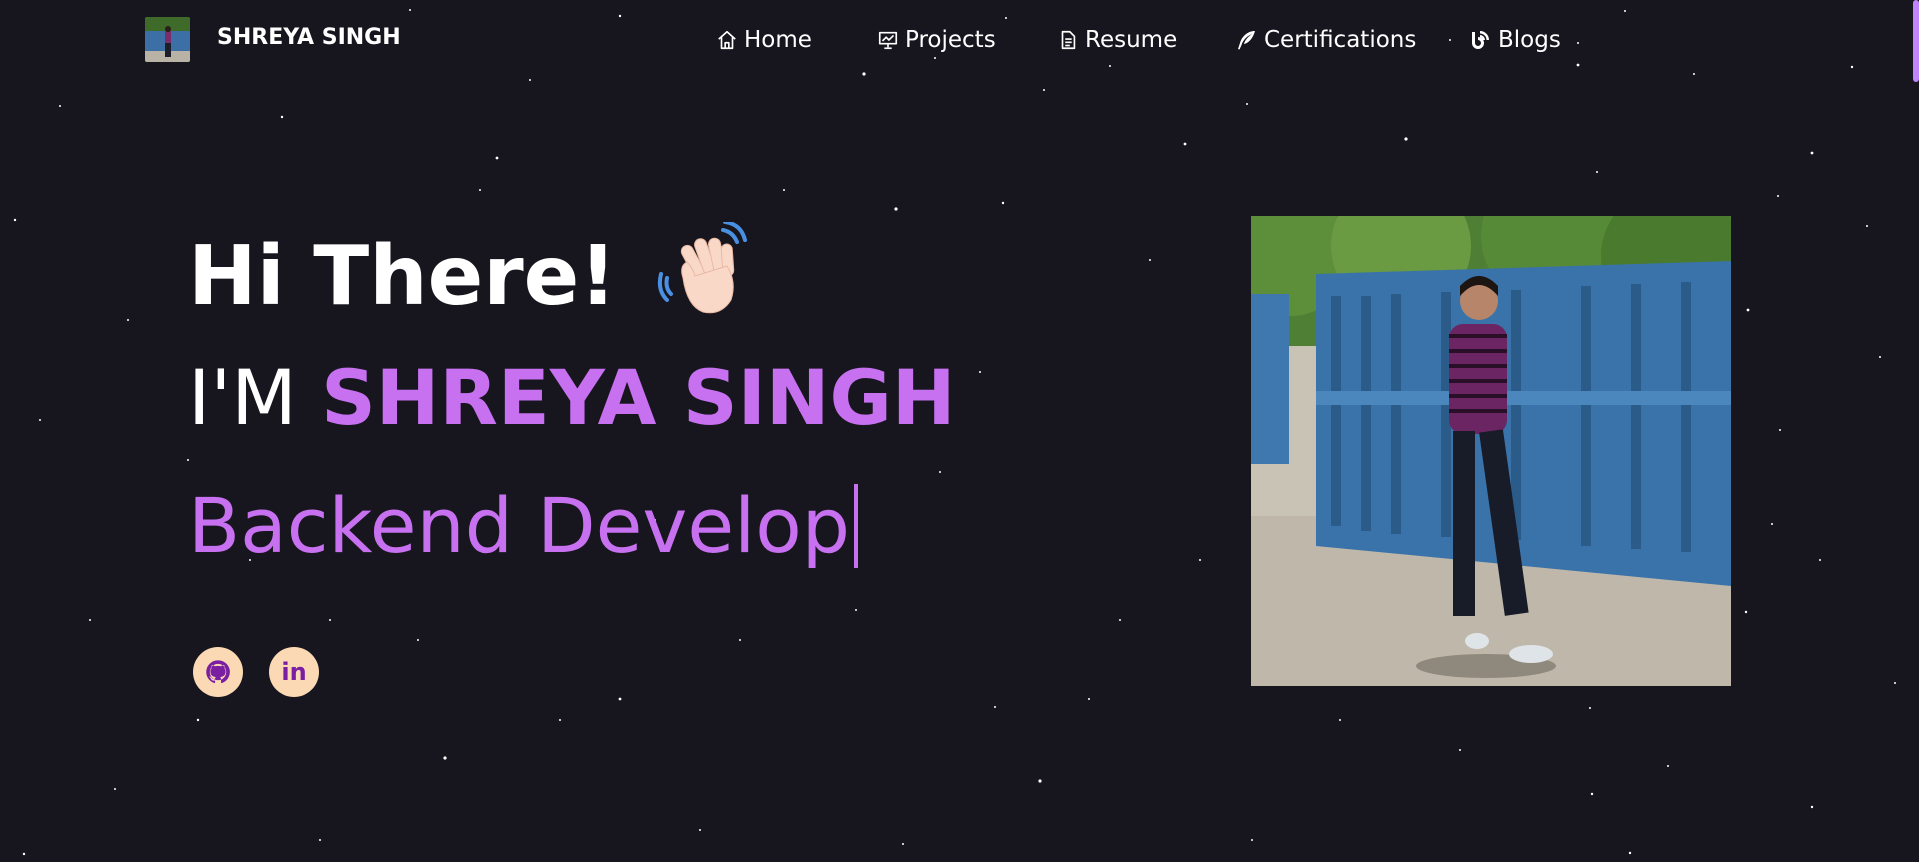  Describe the element at coordinates (167, 39) in the screenshot. I see `brand-avatar` at that location.